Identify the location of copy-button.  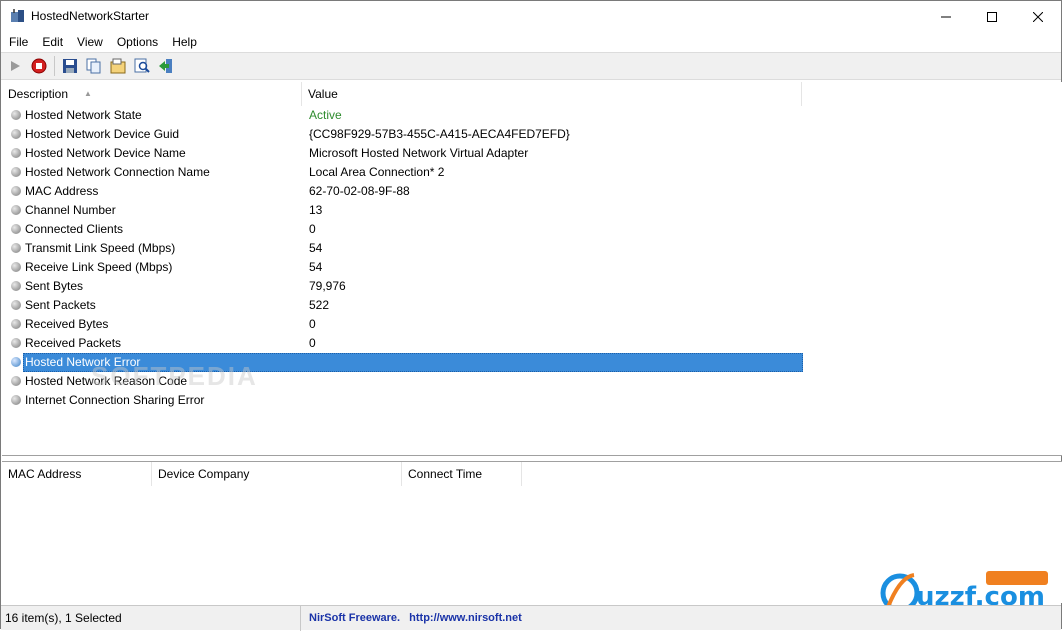
(94, 66).